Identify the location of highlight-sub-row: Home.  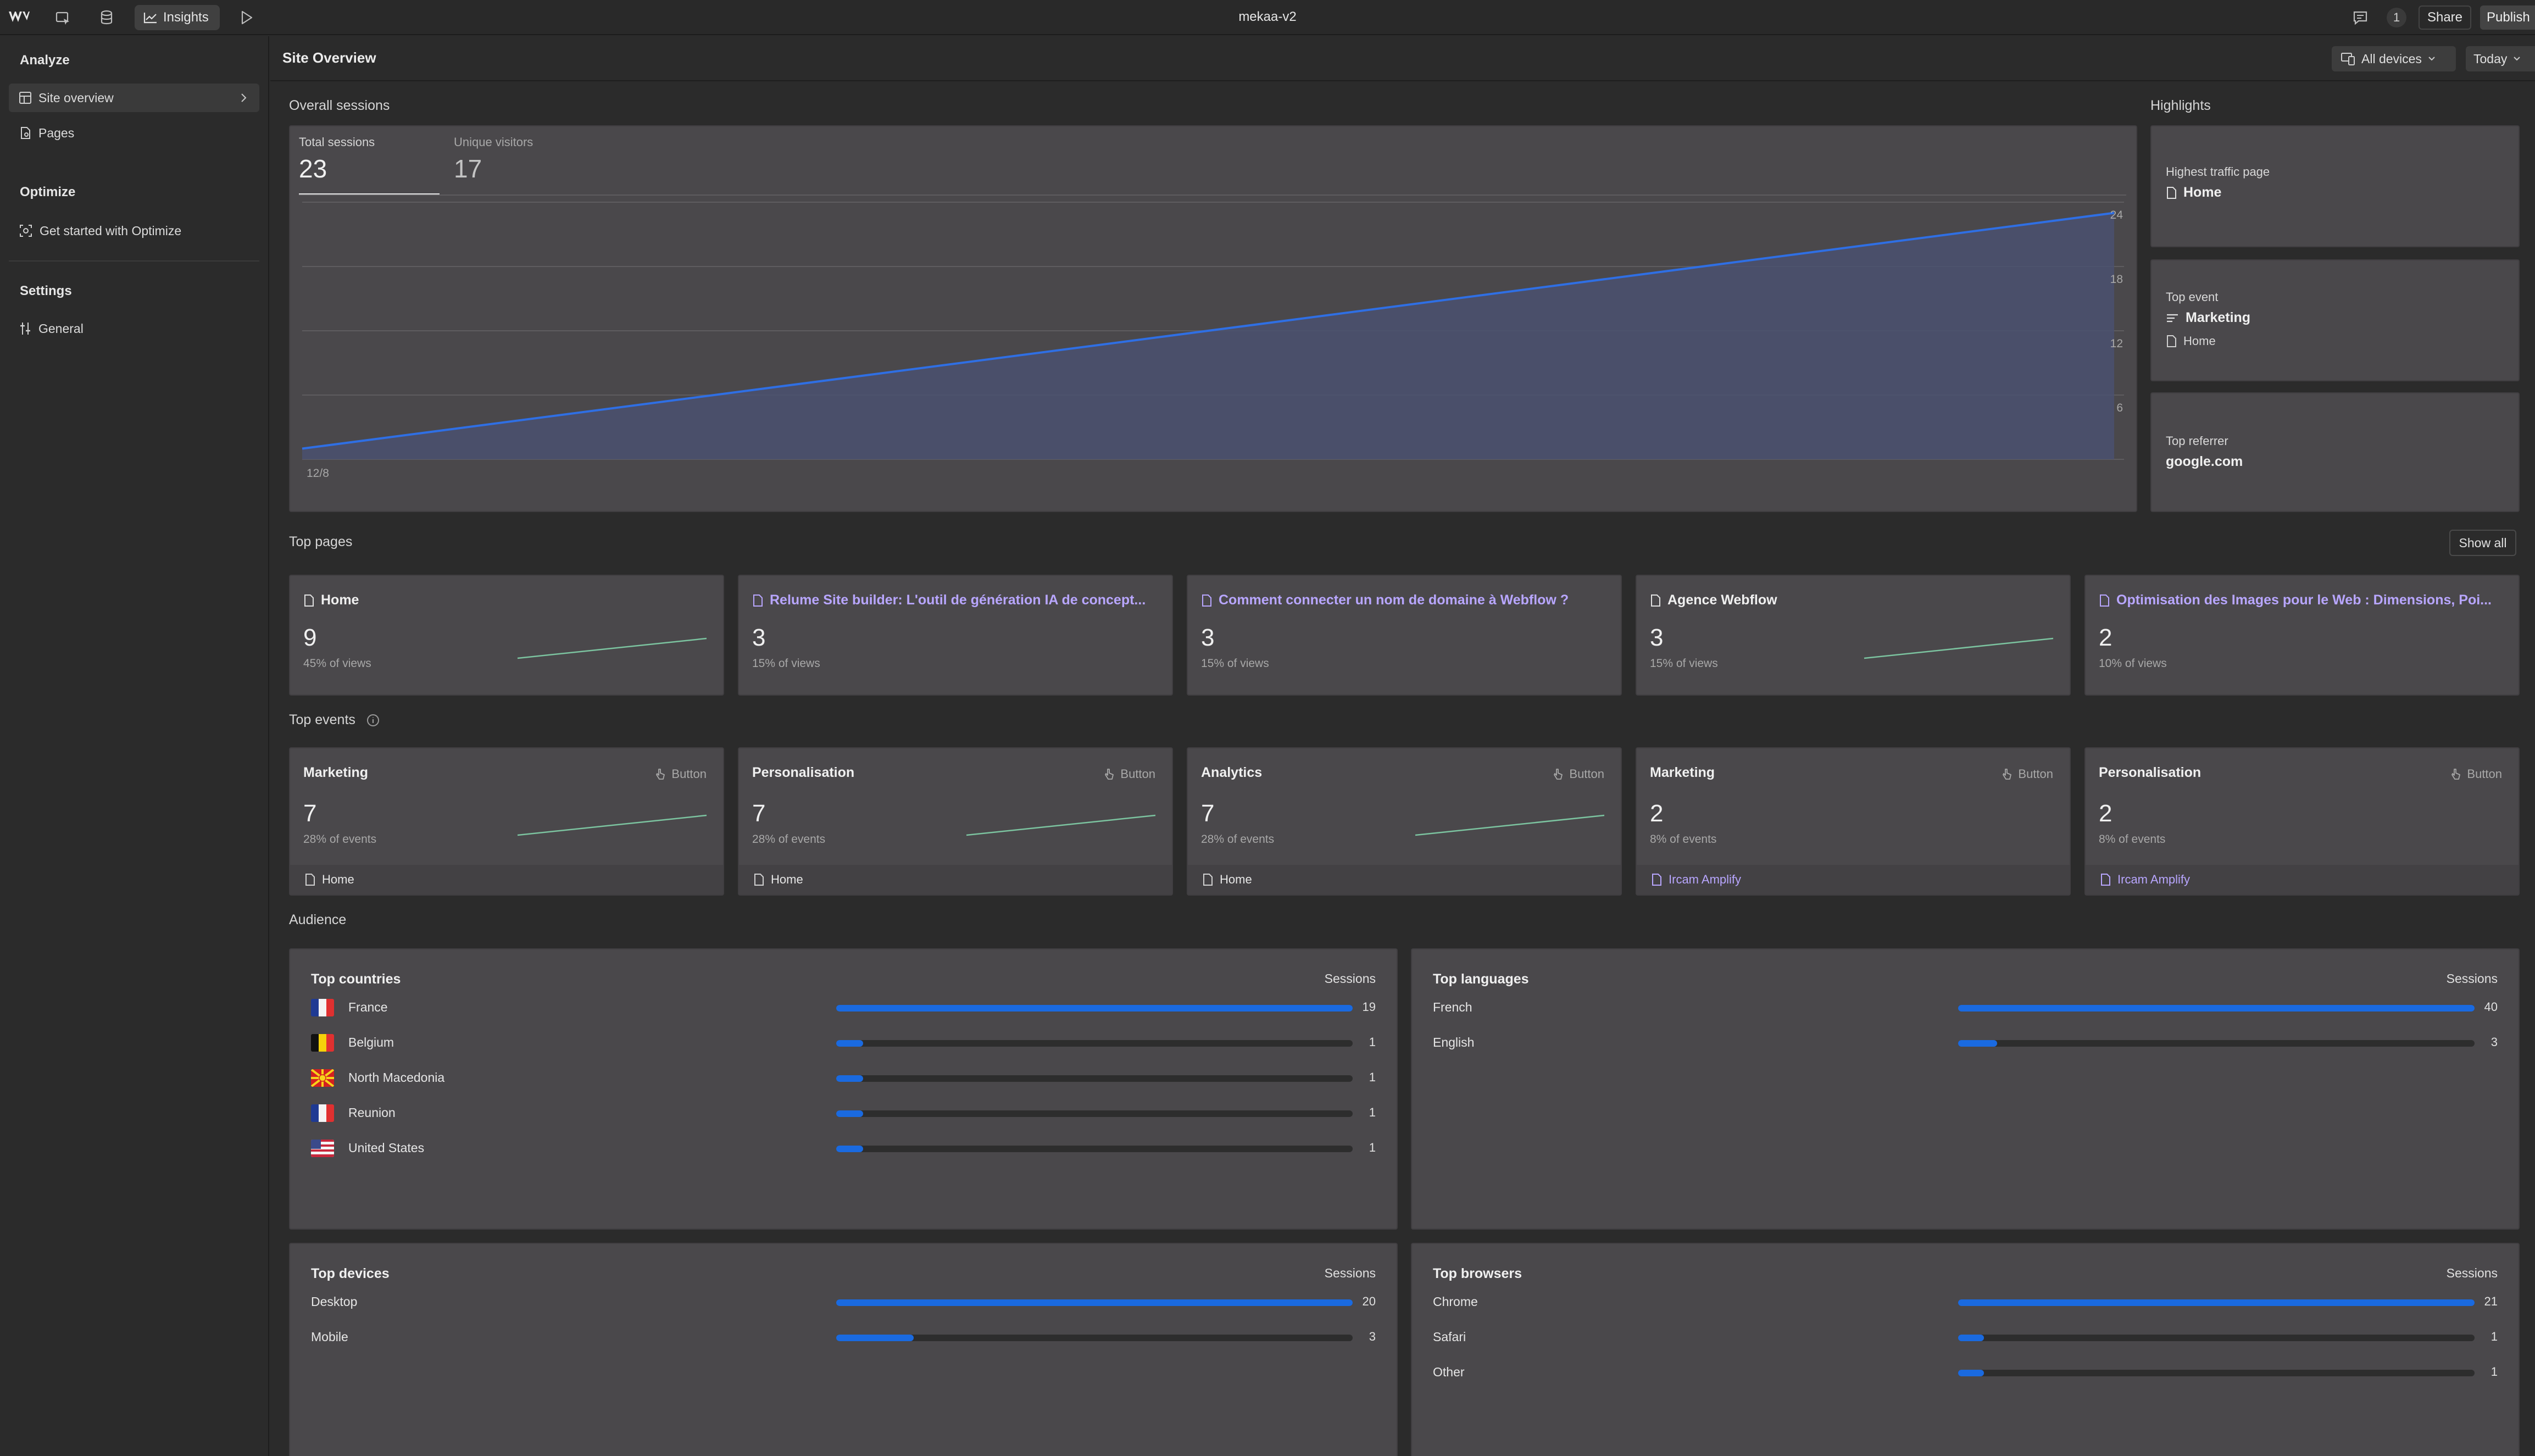
(2191, 341).